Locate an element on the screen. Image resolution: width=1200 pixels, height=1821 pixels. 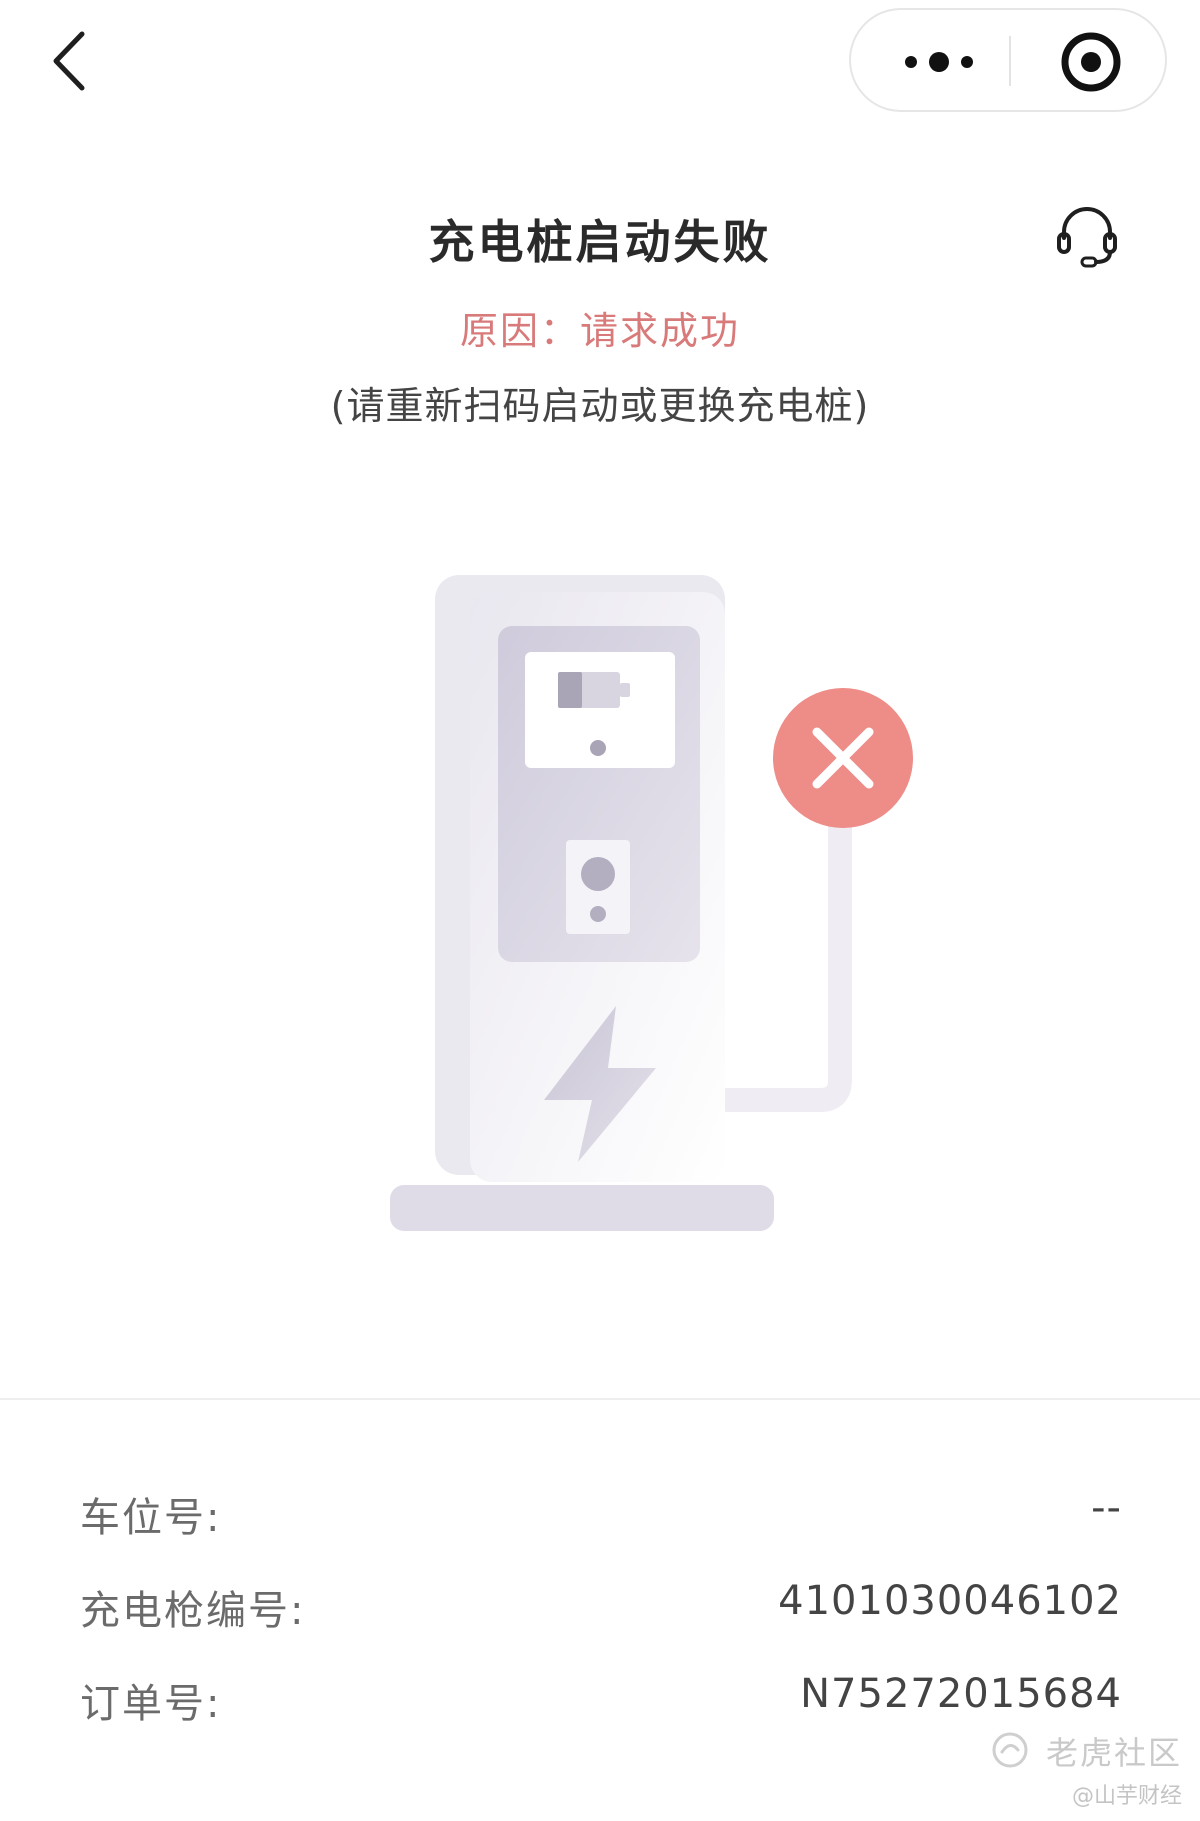
watermark: 老虎社区 @山芋财经 is located at coordinates (1082, 1773).